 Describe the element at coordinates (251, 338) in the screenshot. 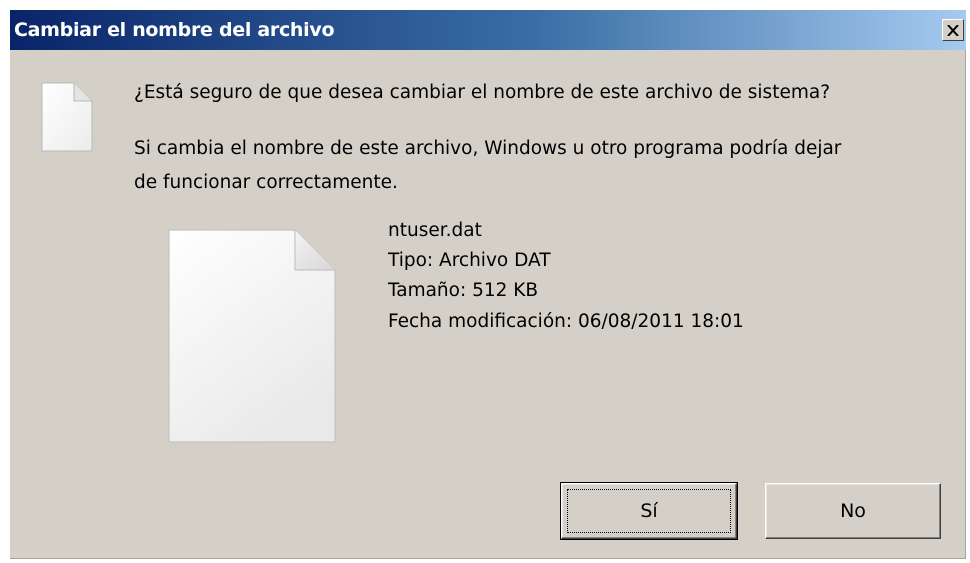

I see `file-document-icon` at that location.